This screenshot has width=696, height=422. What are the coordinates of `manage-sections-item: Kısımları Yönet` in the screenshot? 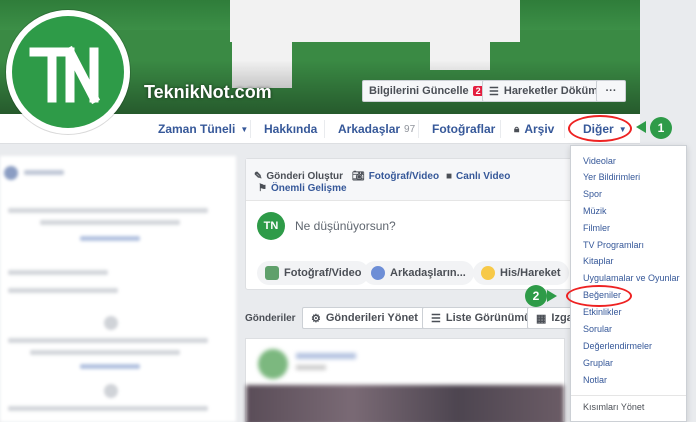 It's located at (613, 407).